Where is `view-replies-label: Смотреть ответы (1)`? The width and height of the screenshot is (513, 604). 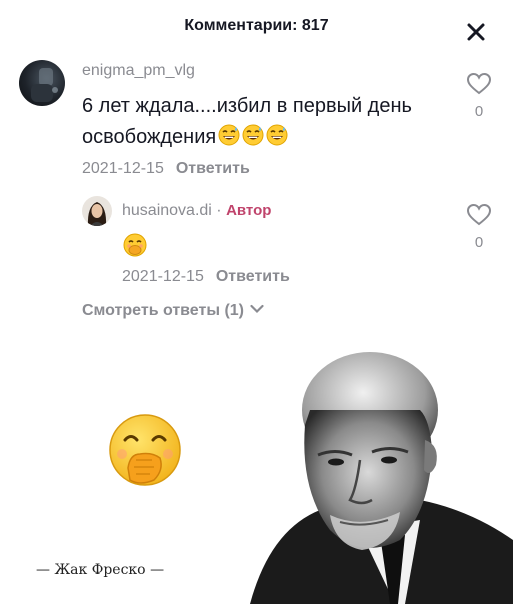 view-replies-label: Смотреть ответы (1) is located at coordinates (163, 310).